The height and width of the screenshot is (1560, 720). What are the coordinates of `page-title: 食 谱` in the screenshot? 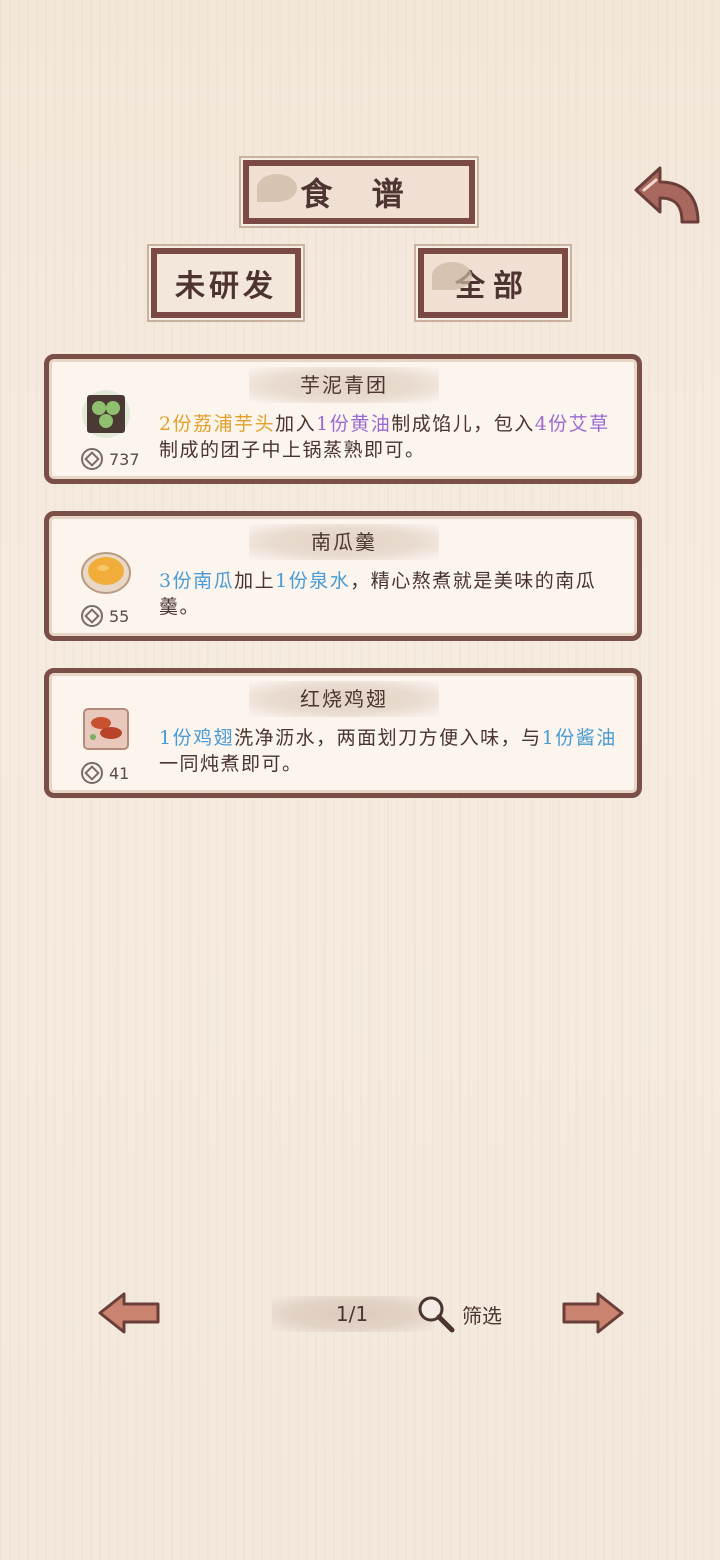 It's located at (359, 192).